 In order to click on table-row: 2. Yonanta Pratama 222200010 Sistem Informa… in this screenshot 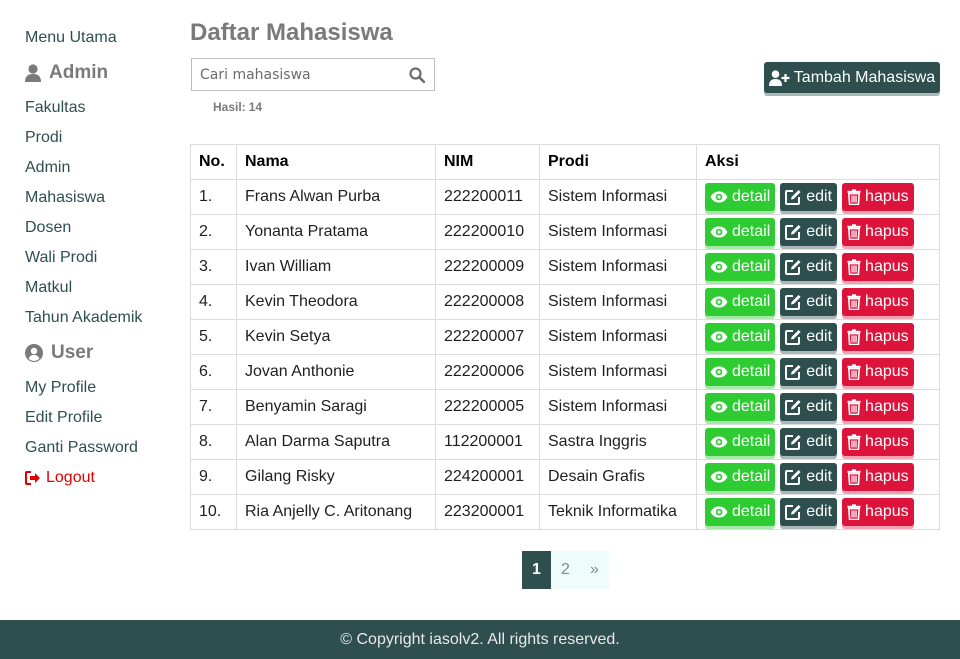, I will do `click(565, 232)`.